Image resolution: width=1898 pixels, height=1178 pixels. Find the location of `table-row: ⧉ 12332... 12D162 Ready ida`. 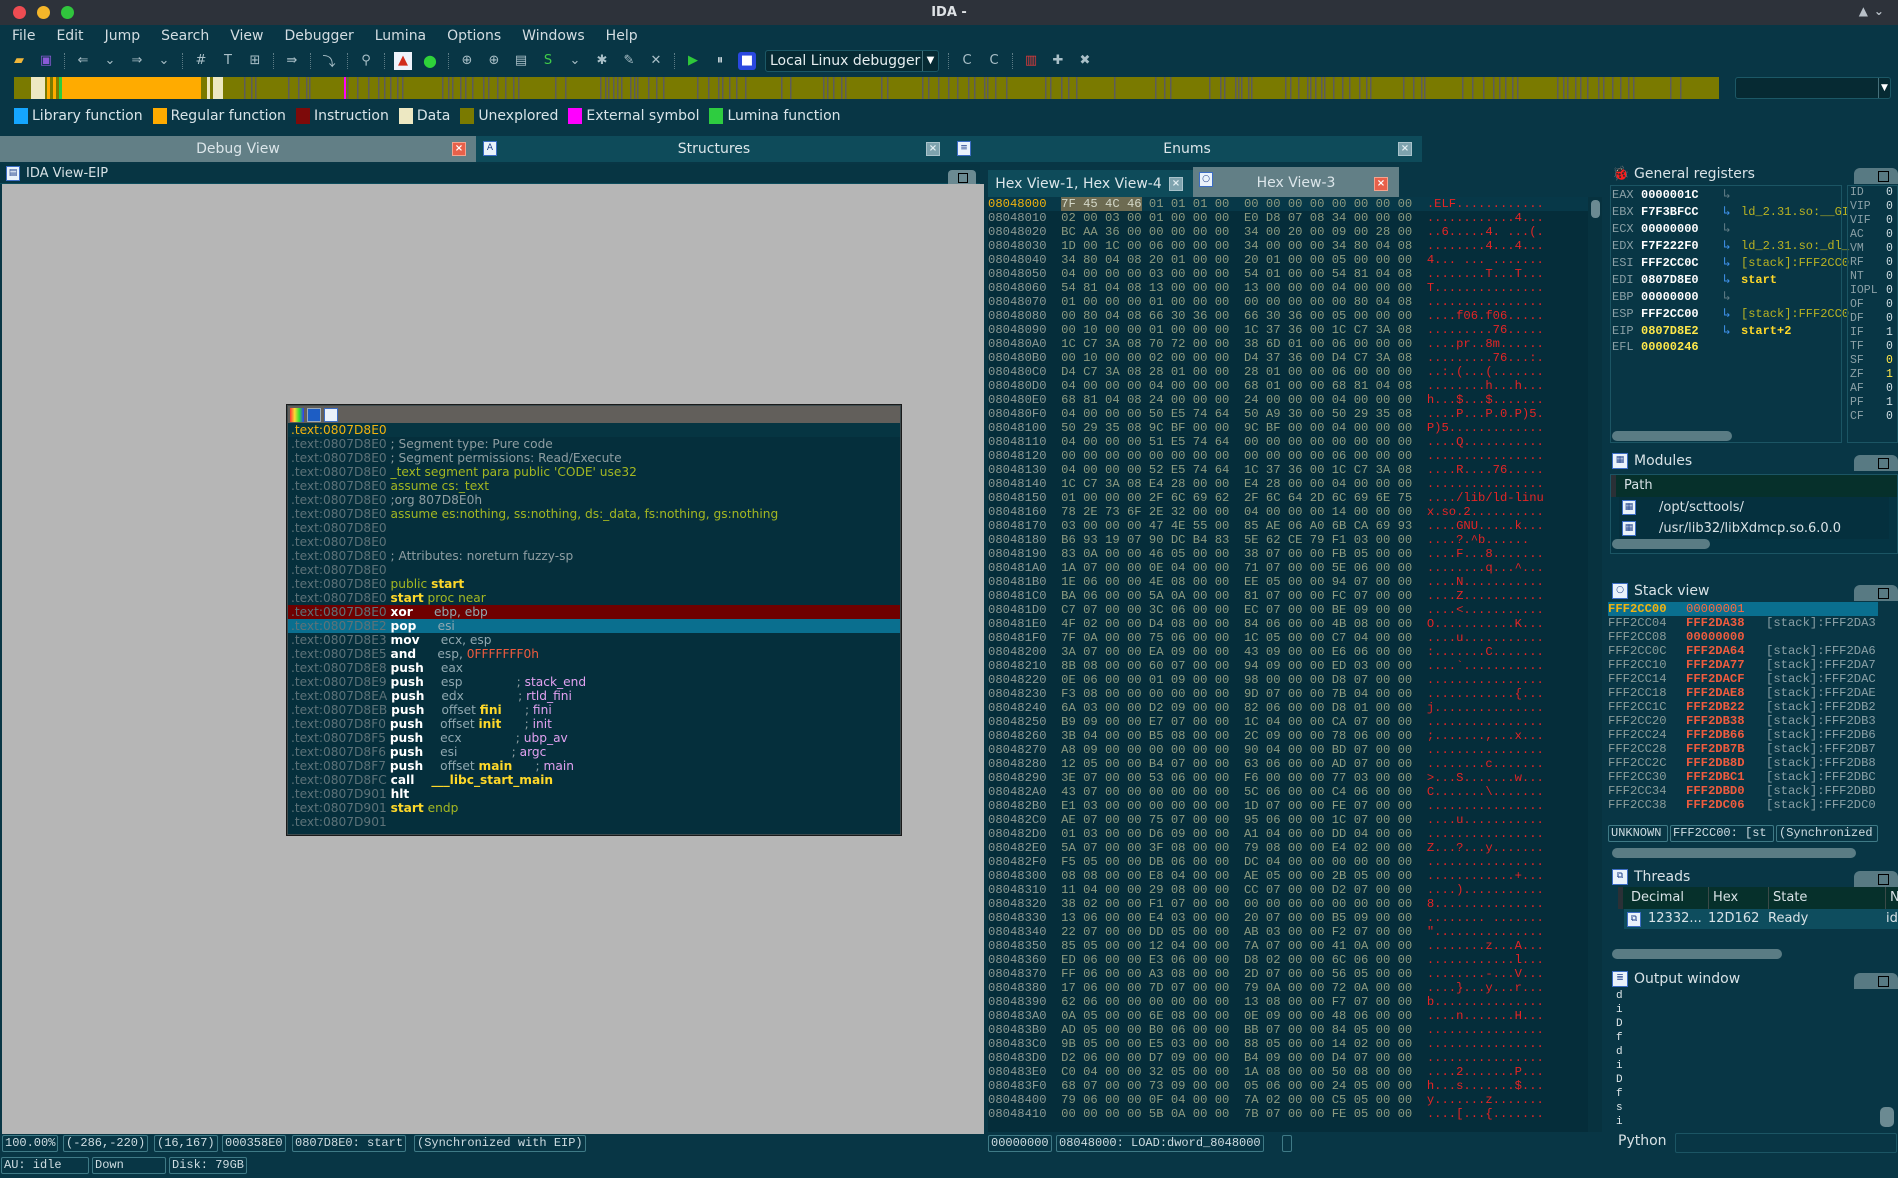

table-row: ⧉ 12332... 12D162 Ready ida is located at coordinates (1761, 919).